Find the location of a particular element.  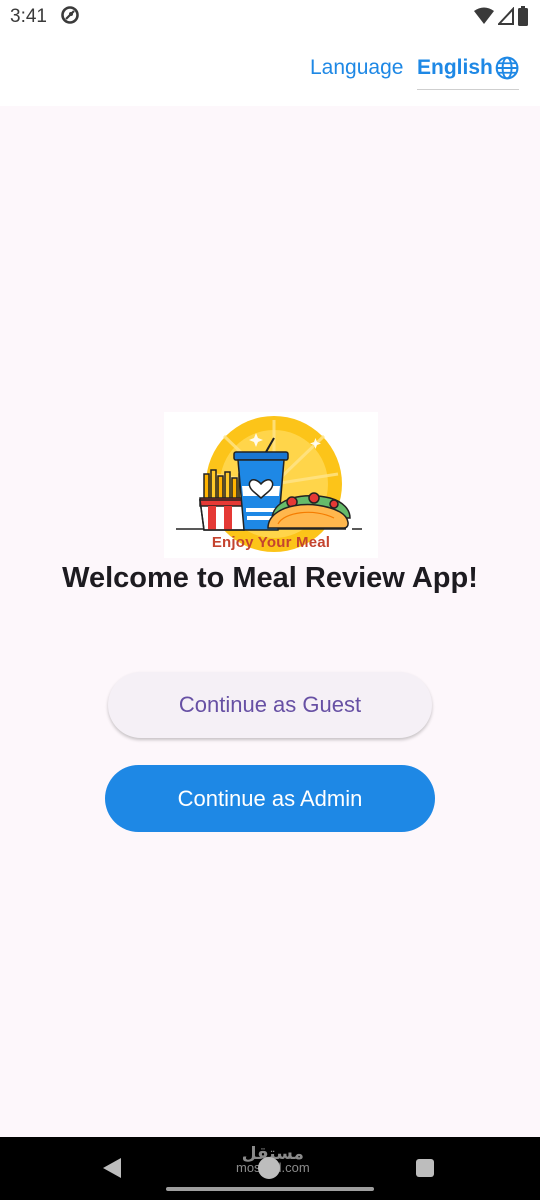

system-navigation-bar: مستقل mostaql.com is located at coordinates (270, 1168).